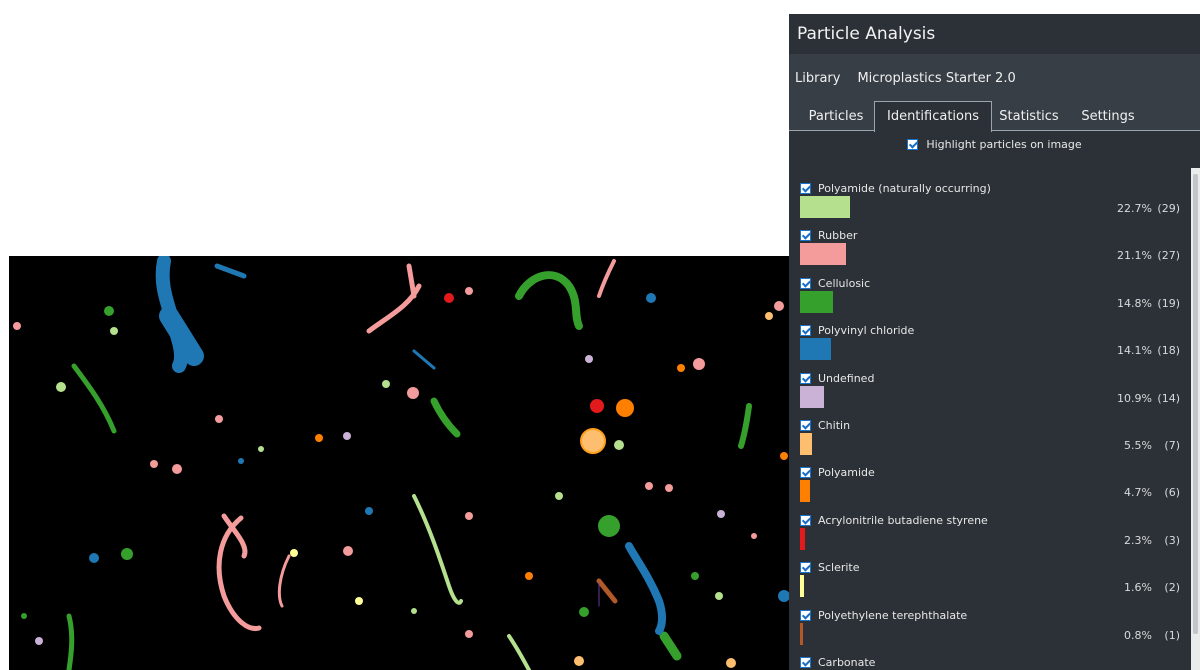 The image size is (1200, 670). I want to click on identification-name-row: Polyvinyl chloride, so click(857, 330).